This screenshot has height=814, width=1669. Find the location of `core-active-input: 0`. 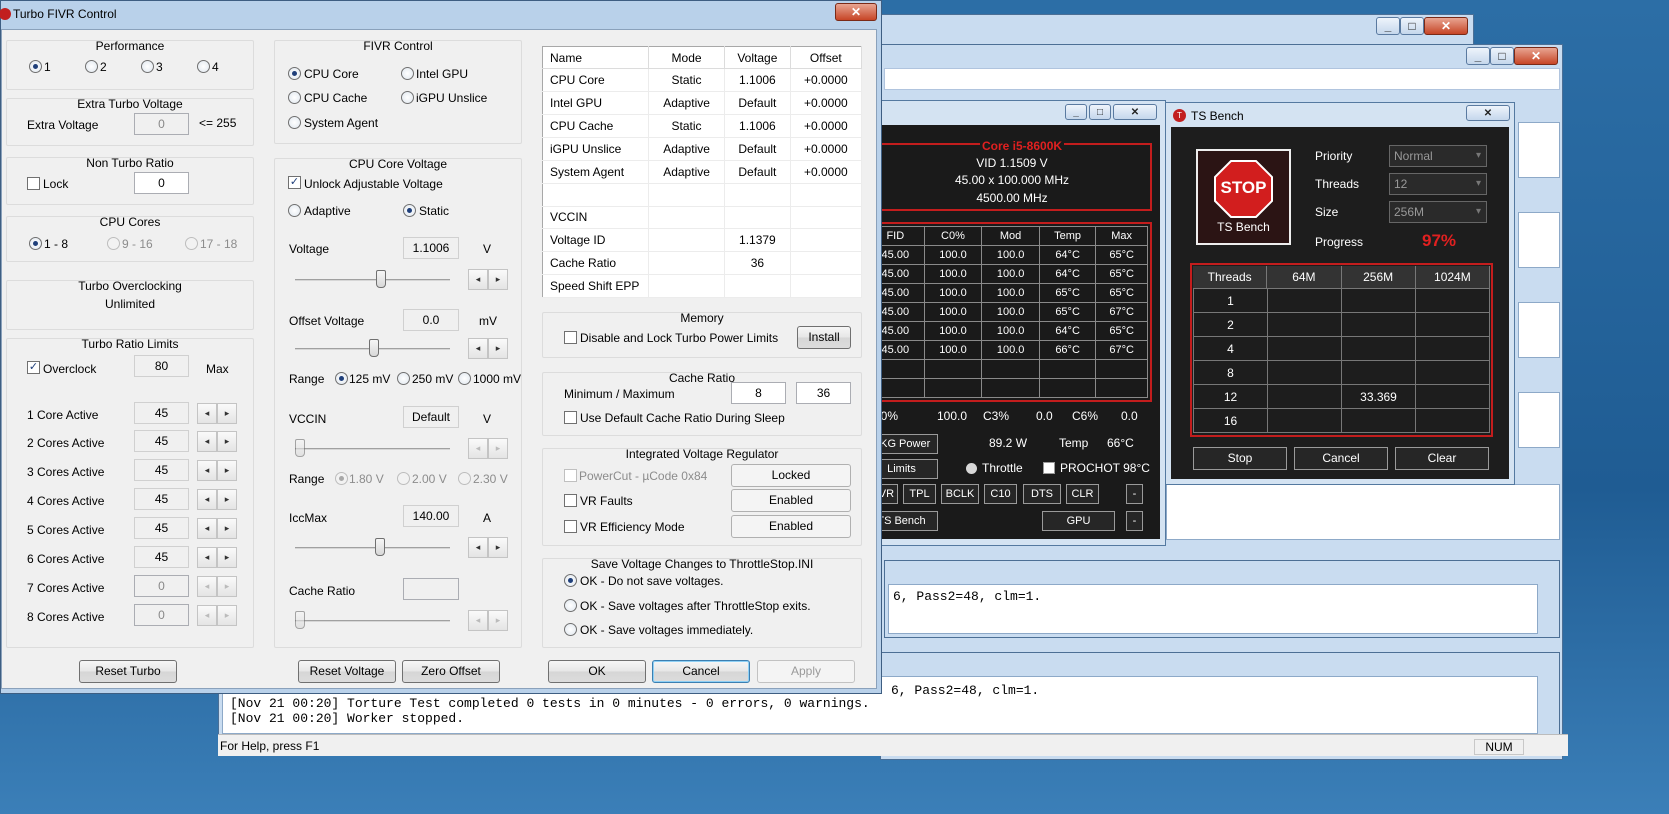

core-active-input: 0 is located at coordinates (161, 615).